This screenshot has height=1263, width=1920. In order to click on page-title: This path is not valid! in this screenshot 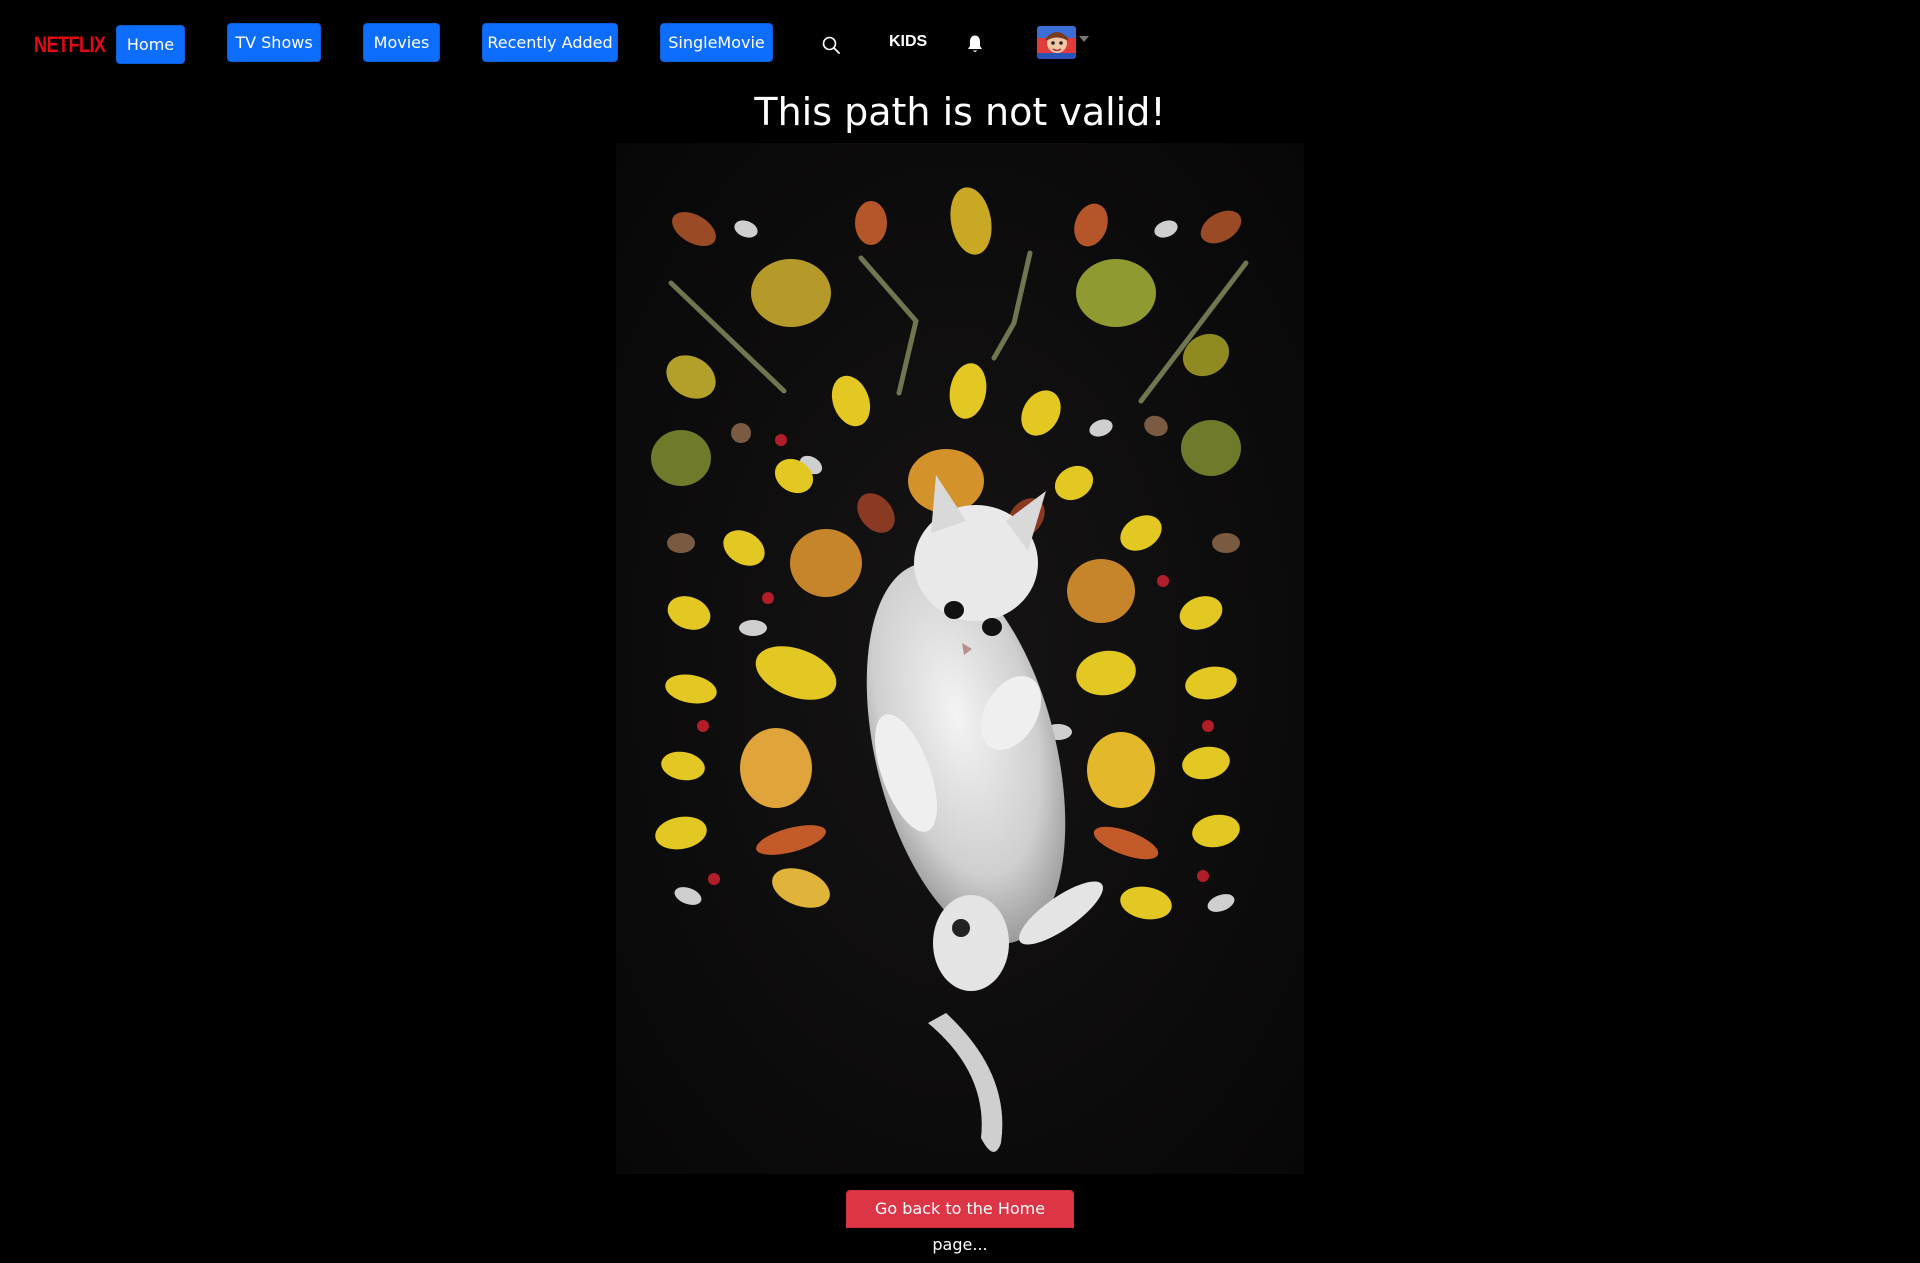, I will do `click(960, 112)`.